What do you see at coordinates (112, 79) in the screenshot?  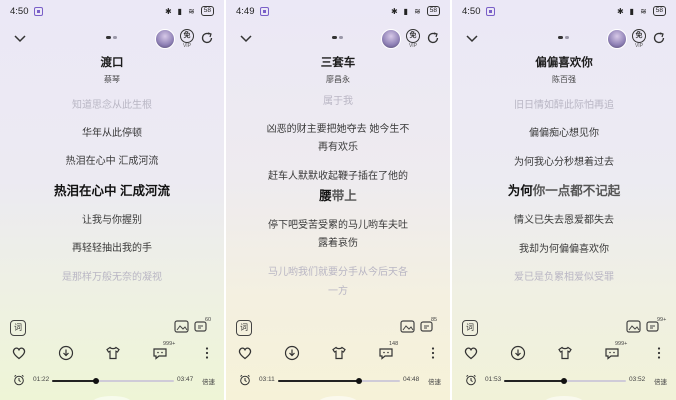 I see `song-artist: 蔡琴` at bounding box center [112, 79].